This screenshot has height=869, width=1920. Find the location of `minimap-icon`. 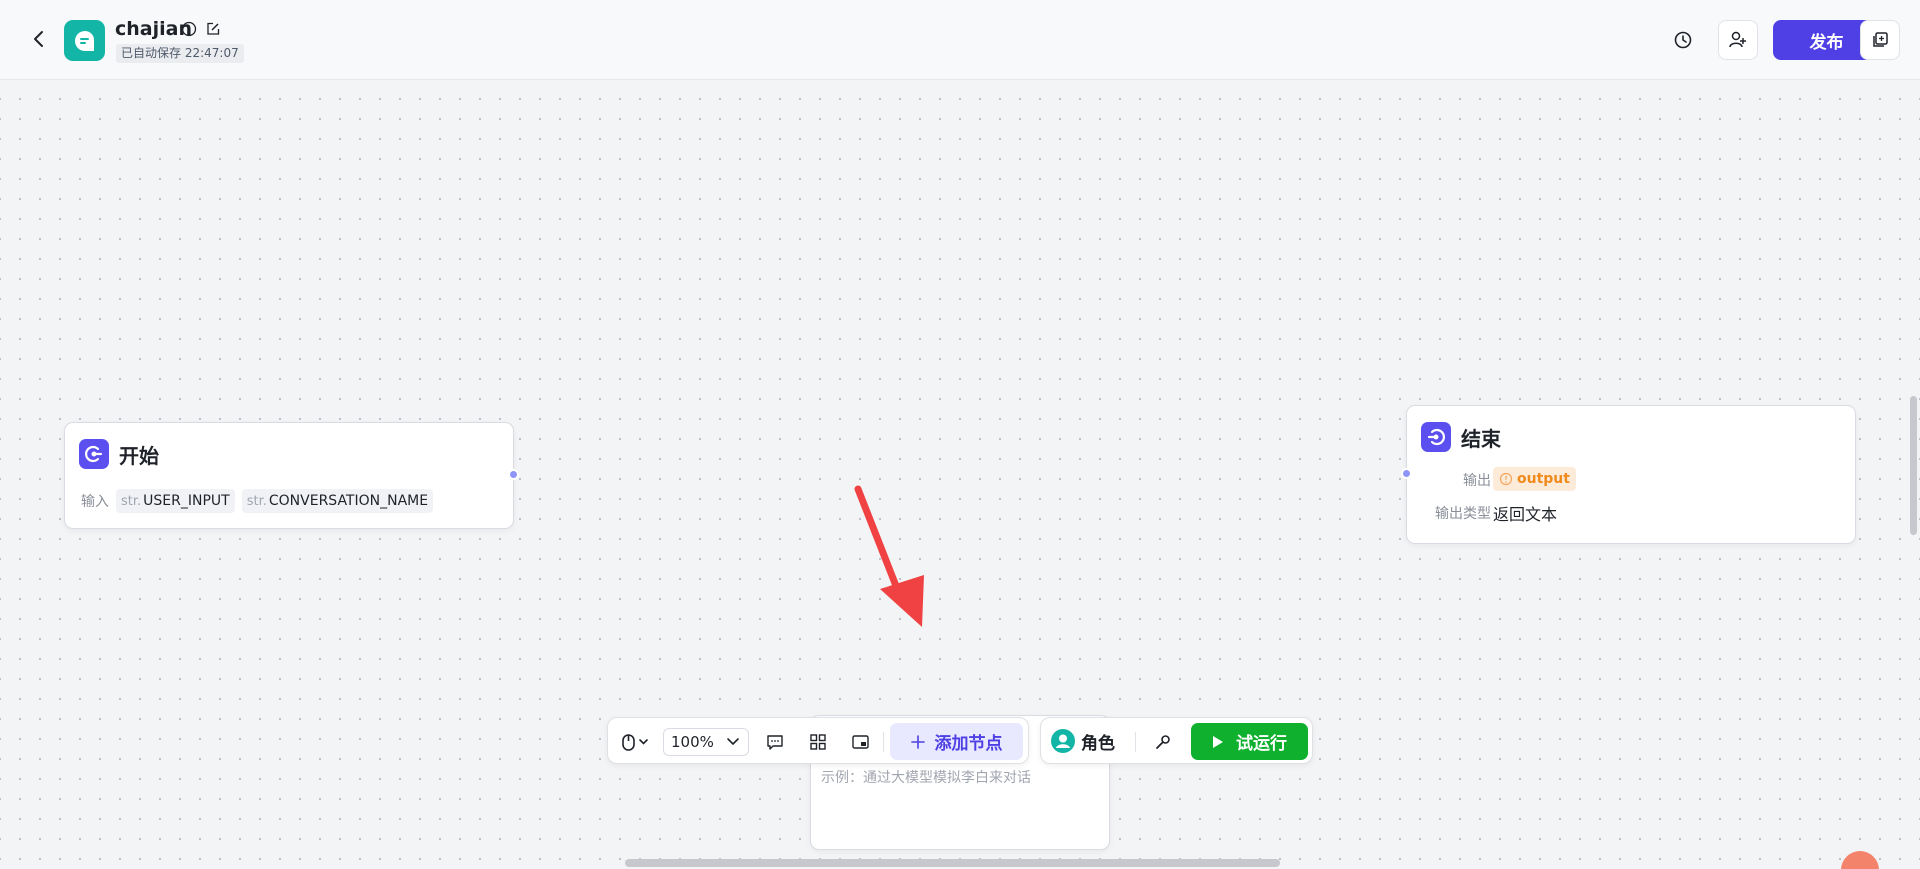

minimap-icon is located at coordinates (860, 742).